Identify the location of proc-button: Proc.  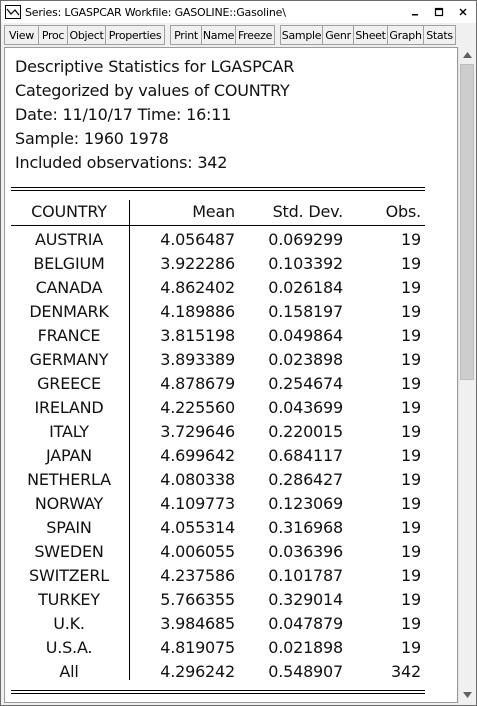
(53, 35).